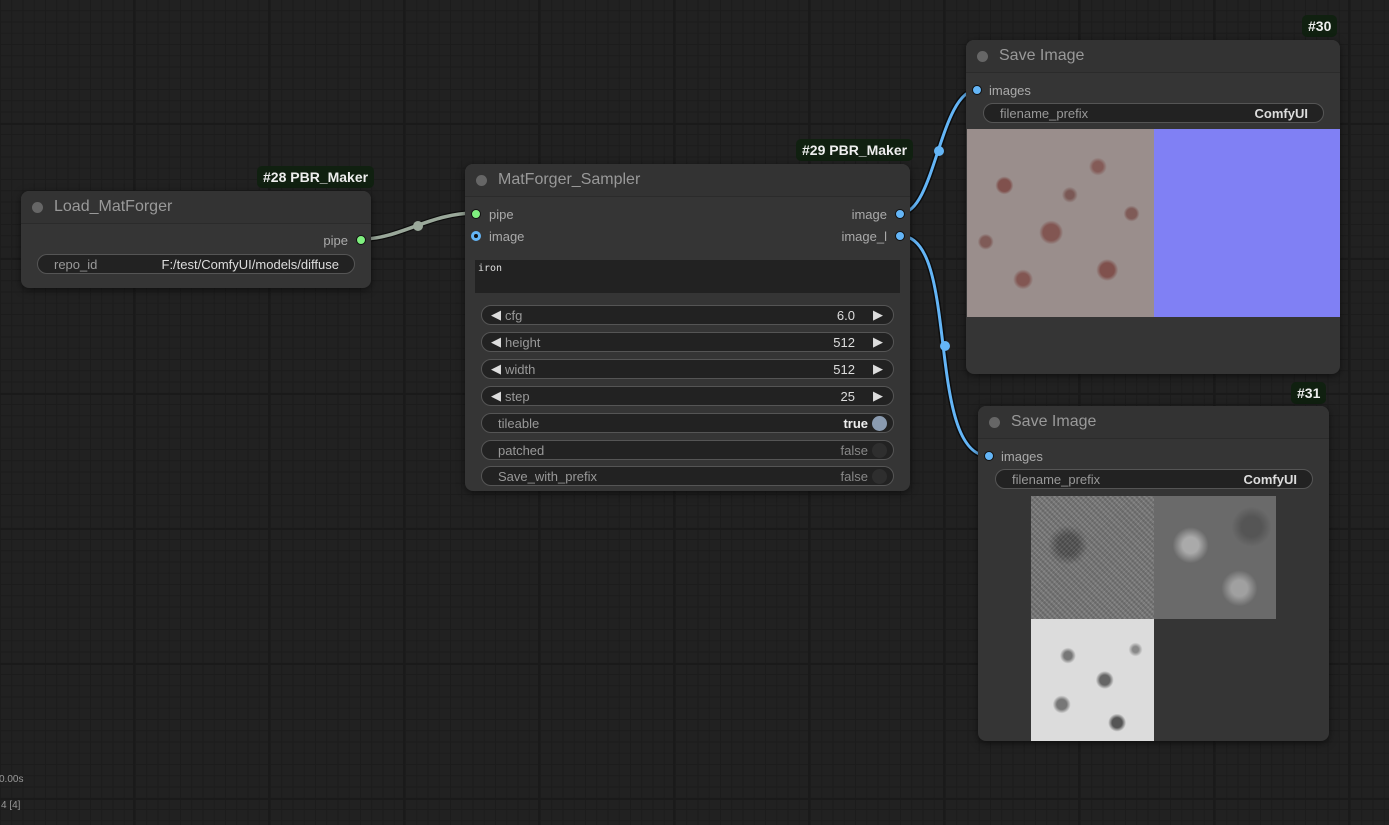  I want to click on node-title: Load_MatForger, so click(113, 206).